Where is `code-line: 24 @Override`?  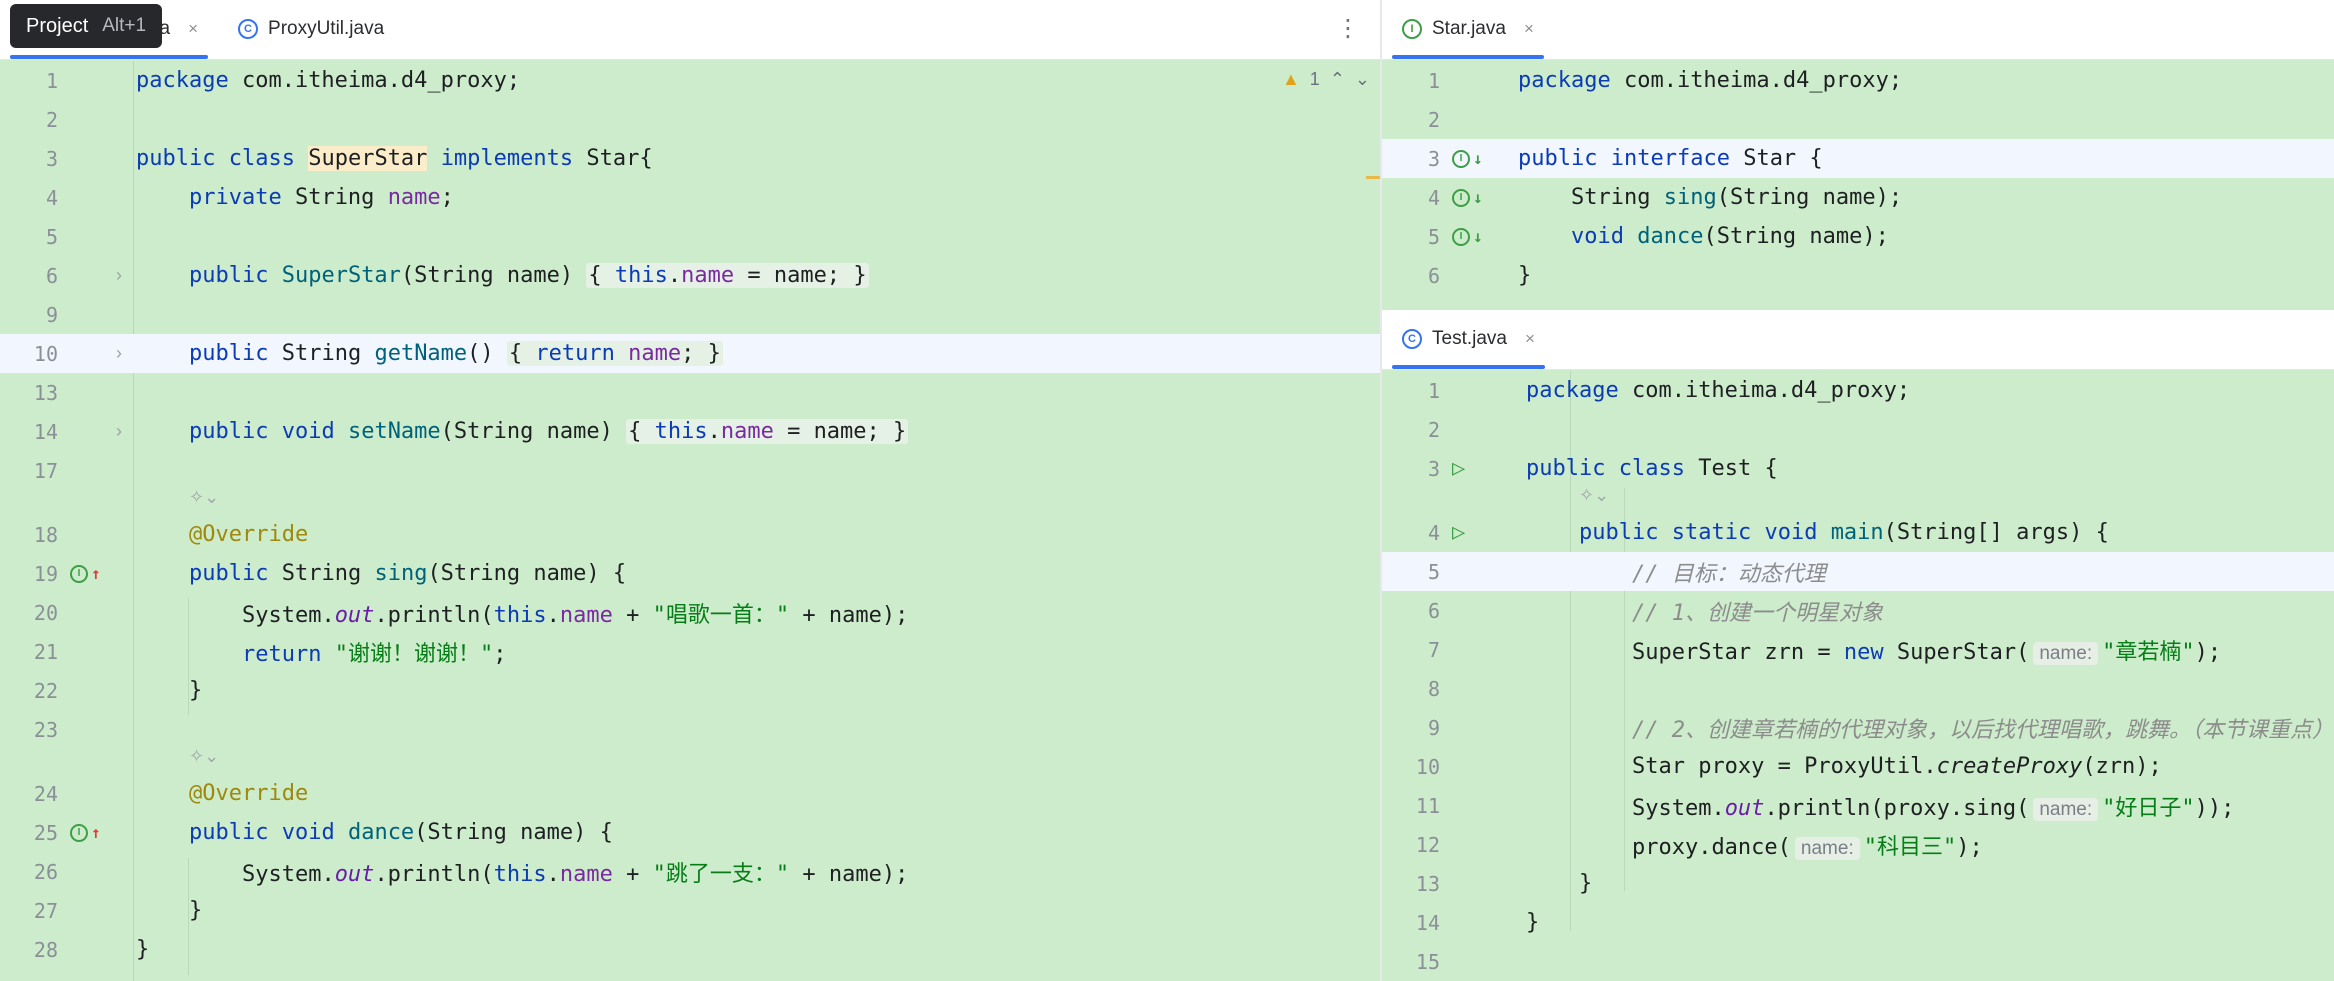 code-line: 24 @Override is located at coordinates (690, 793).